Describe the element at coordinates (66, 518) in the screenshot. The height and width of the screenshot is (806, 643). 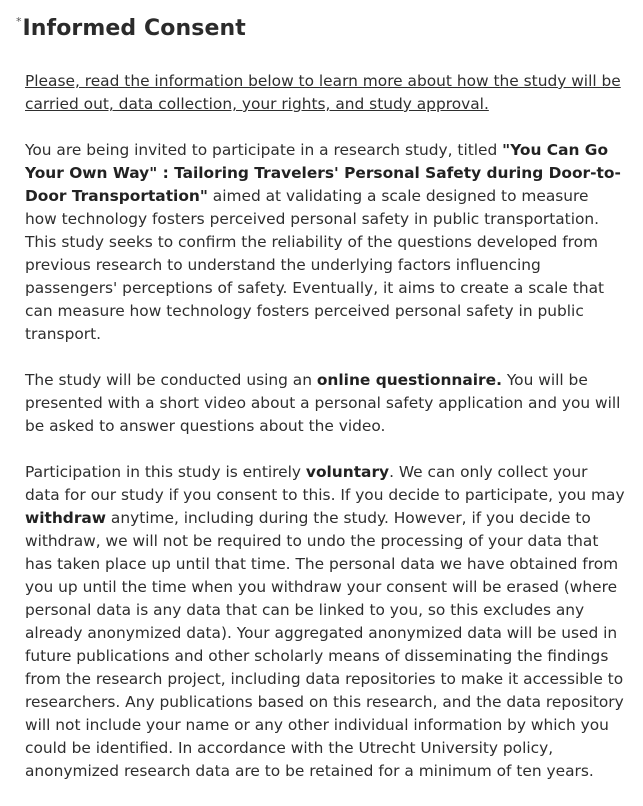
I see `withdraw-term: withdraw` at that location.